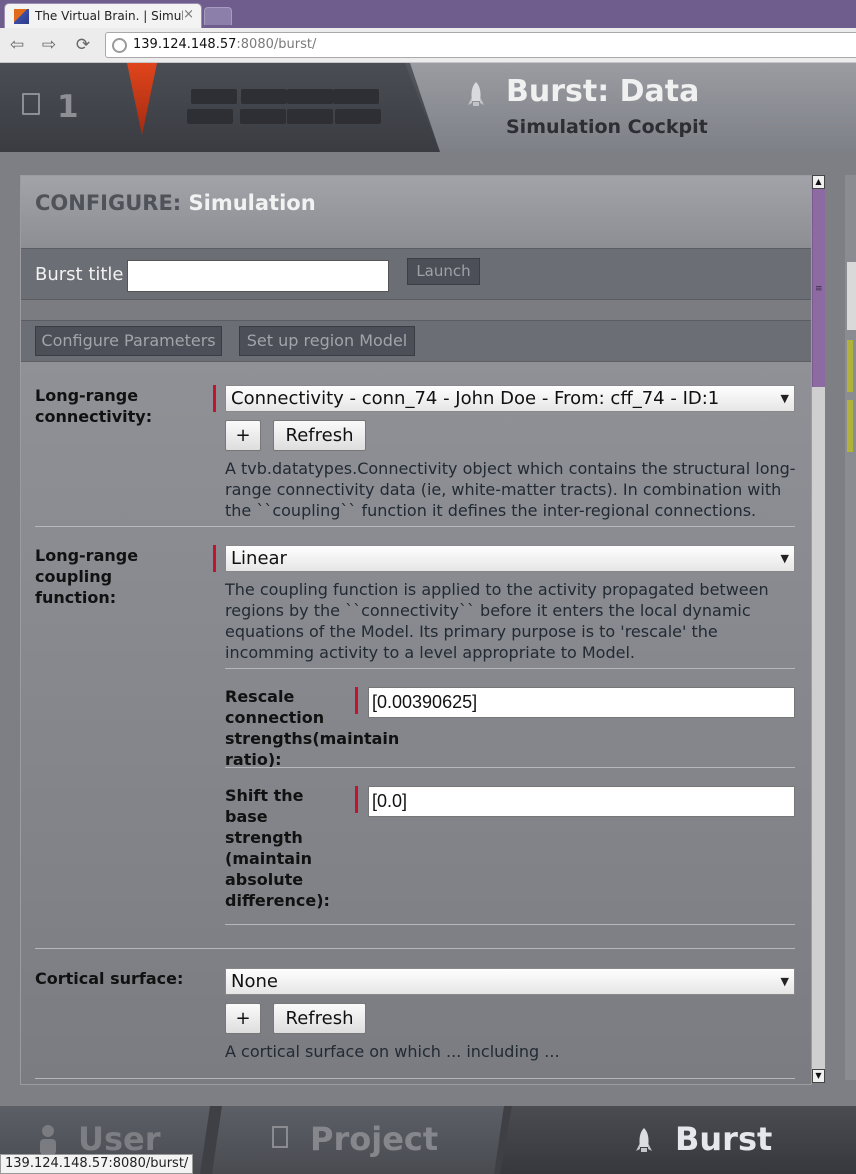  I want to click on configure-parameters-button: Configure Parameters, so click(128, 341).